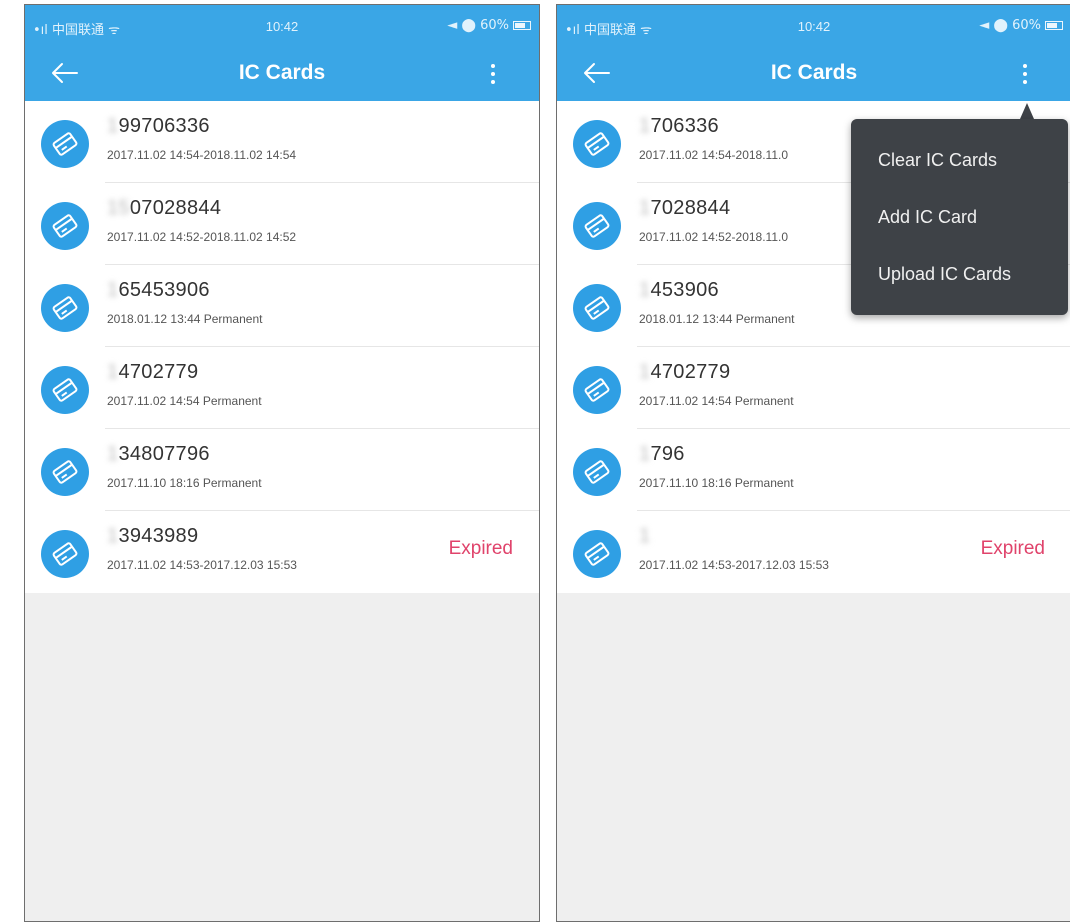 This screenshot has height=922, width=1070. I want to click on card-number-masked: 15, so click(118, 208).